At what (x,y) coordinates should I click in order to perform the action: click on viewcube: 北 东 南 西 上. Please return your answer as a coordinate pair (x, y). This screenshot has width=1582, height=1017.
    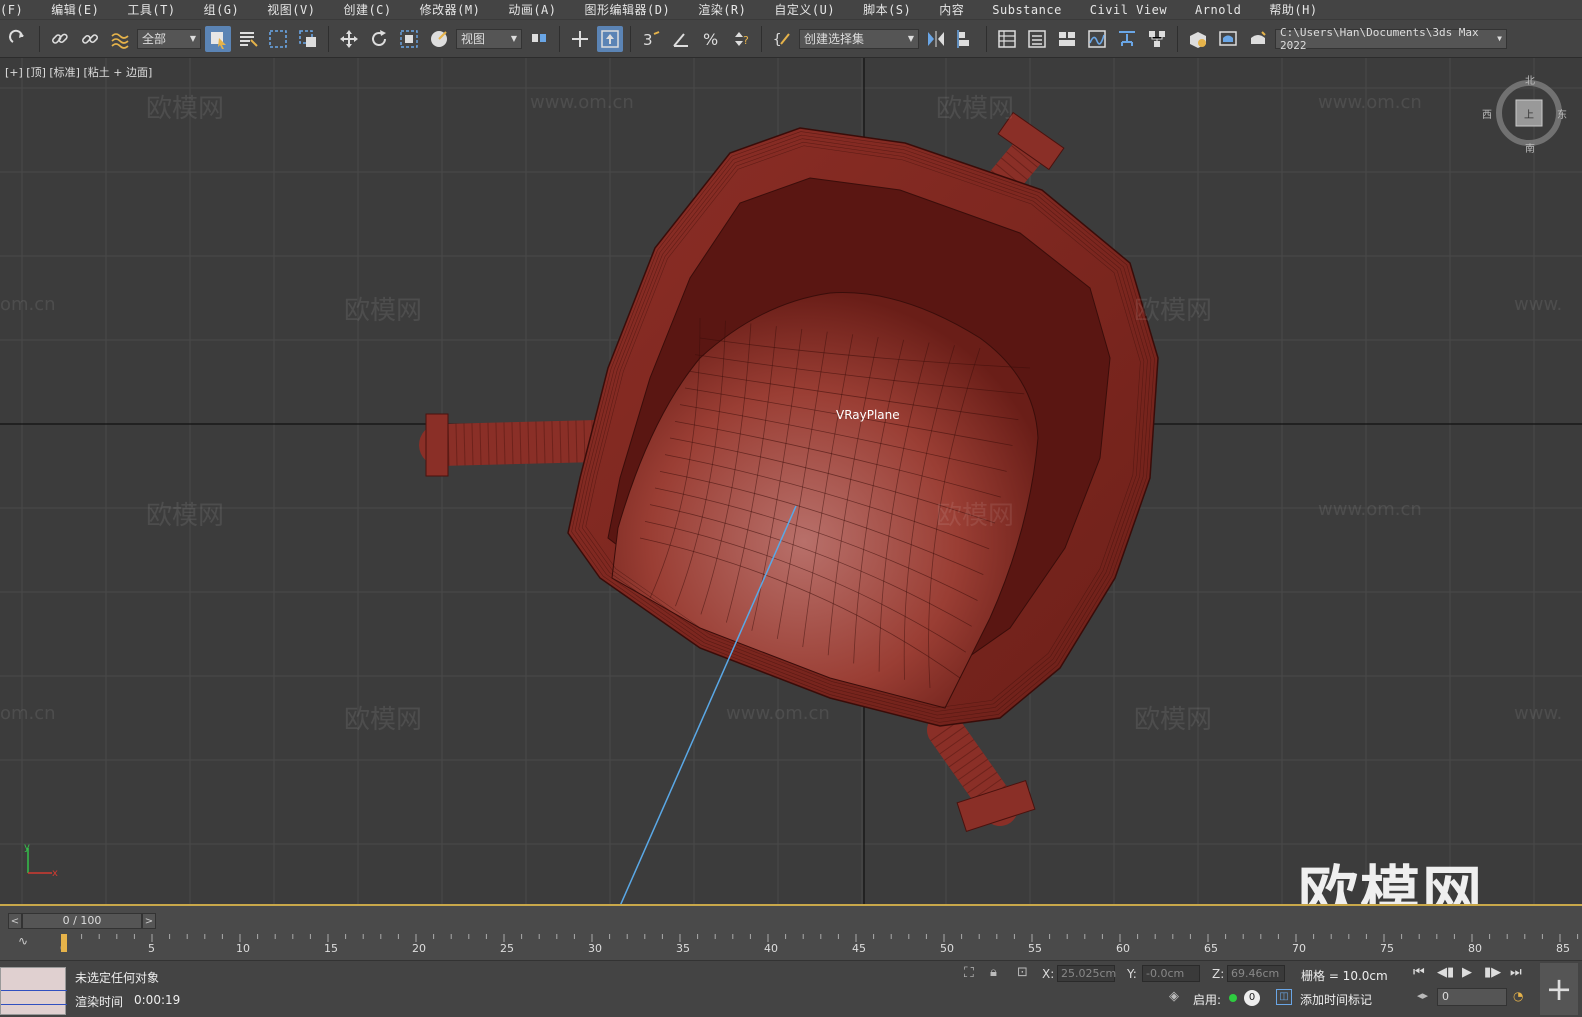
    Looking at the image, I should click on (1524, 115).